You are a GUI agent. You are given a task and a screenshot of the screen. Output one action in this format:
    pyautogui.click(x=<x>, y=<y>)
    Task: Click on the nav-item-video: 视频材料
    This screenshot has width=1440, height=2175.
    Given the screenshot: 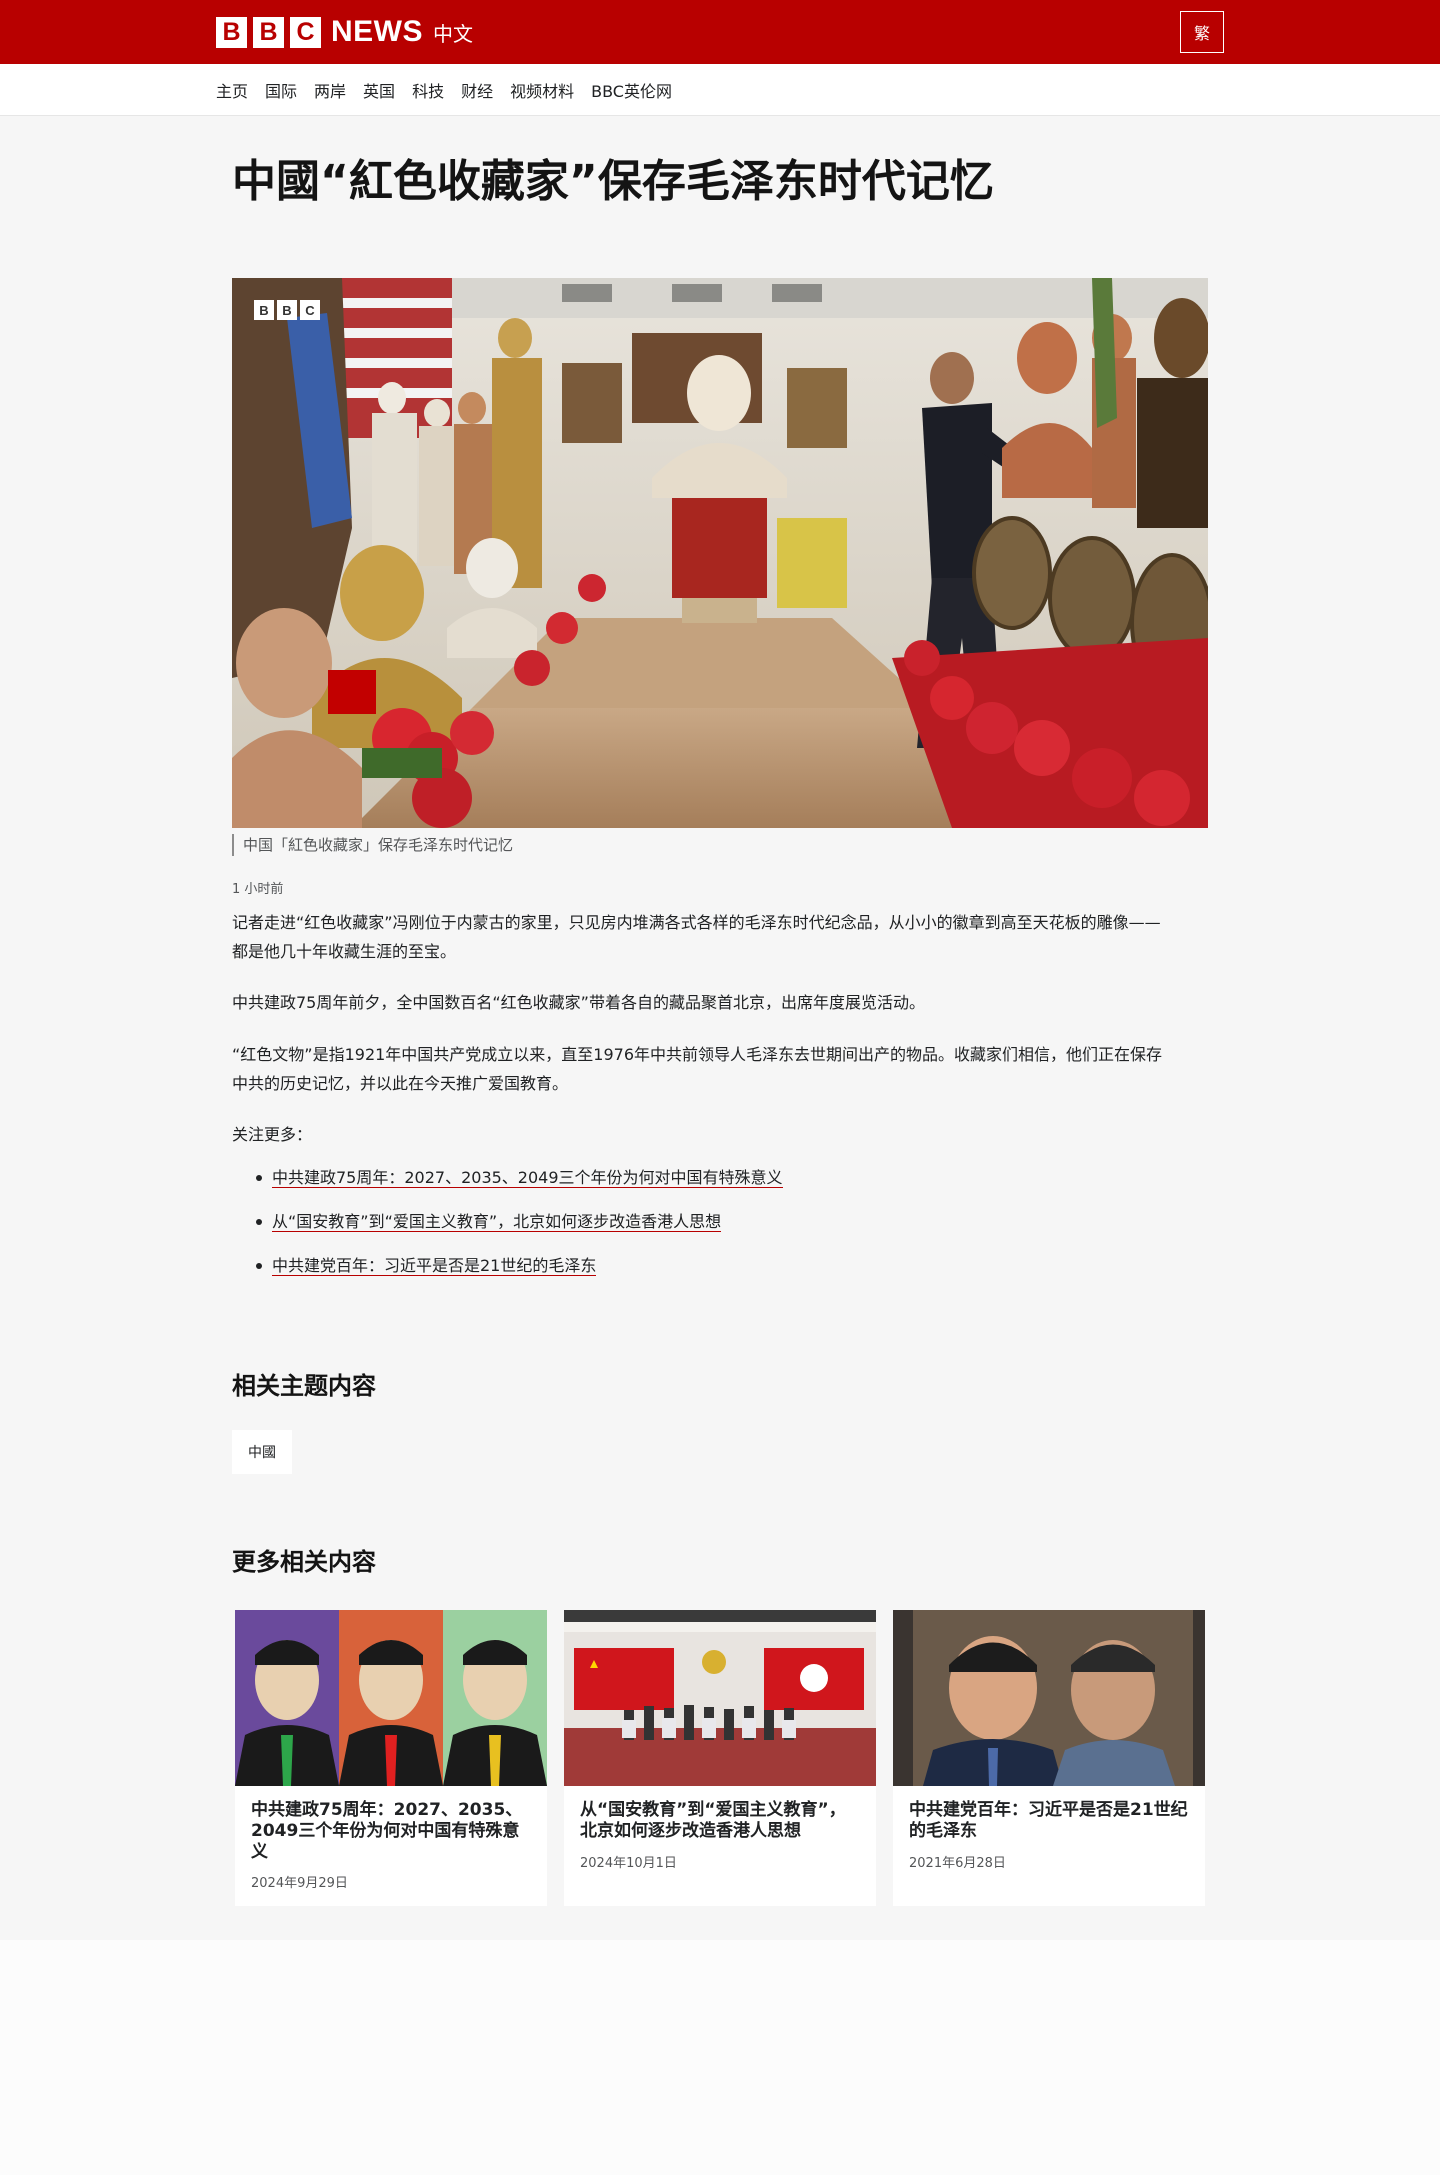 What is the action you would take?
    pyautogui.click(x=542, y=90)
    